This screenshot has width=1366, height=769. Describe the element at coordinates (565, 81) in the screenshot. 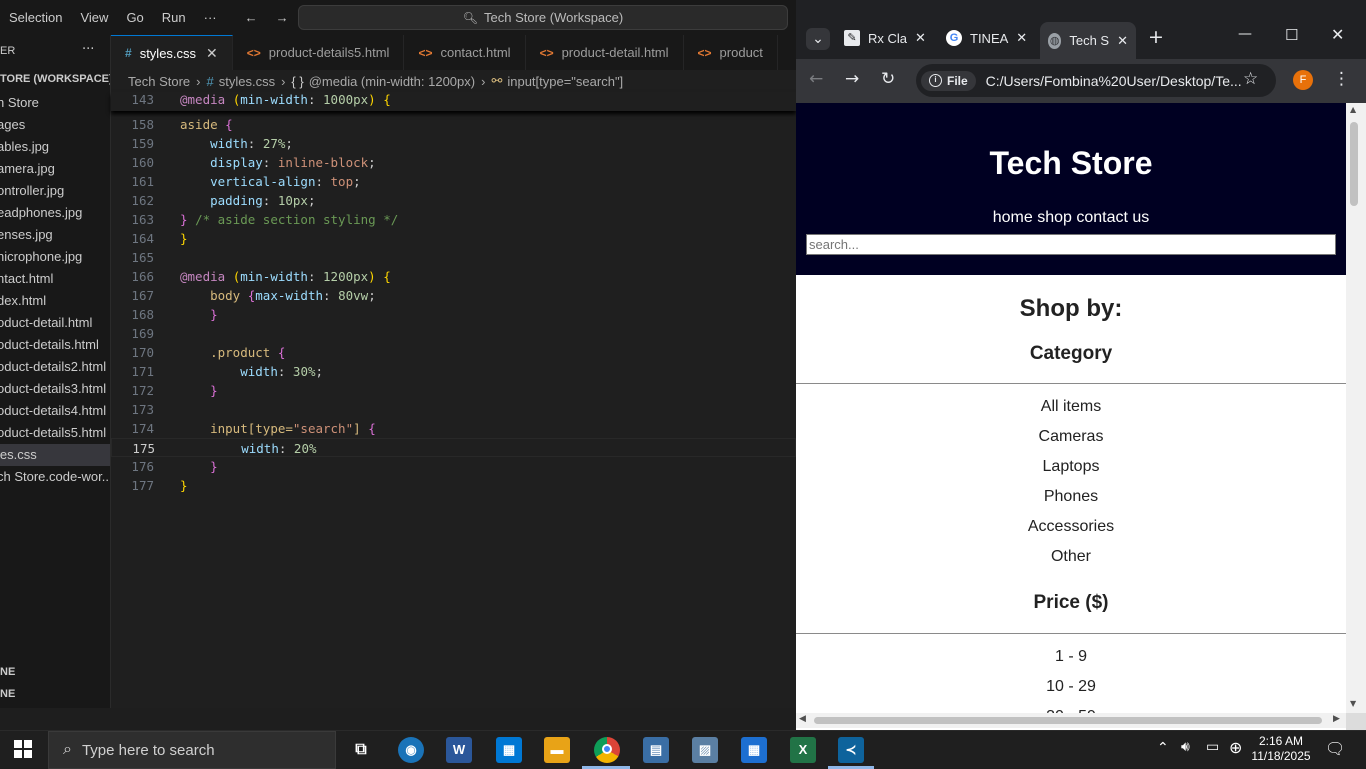

I see `breadcrumb-selector: input[type="search"]` at that location.